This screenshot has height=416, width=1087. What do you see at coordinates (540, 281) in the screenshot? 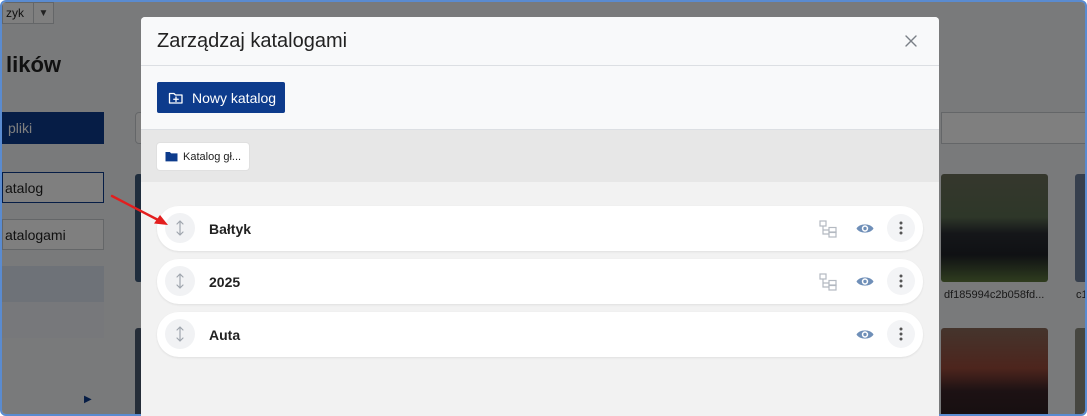
I see `folder-row: 2025` at bounding box center [540, 281].